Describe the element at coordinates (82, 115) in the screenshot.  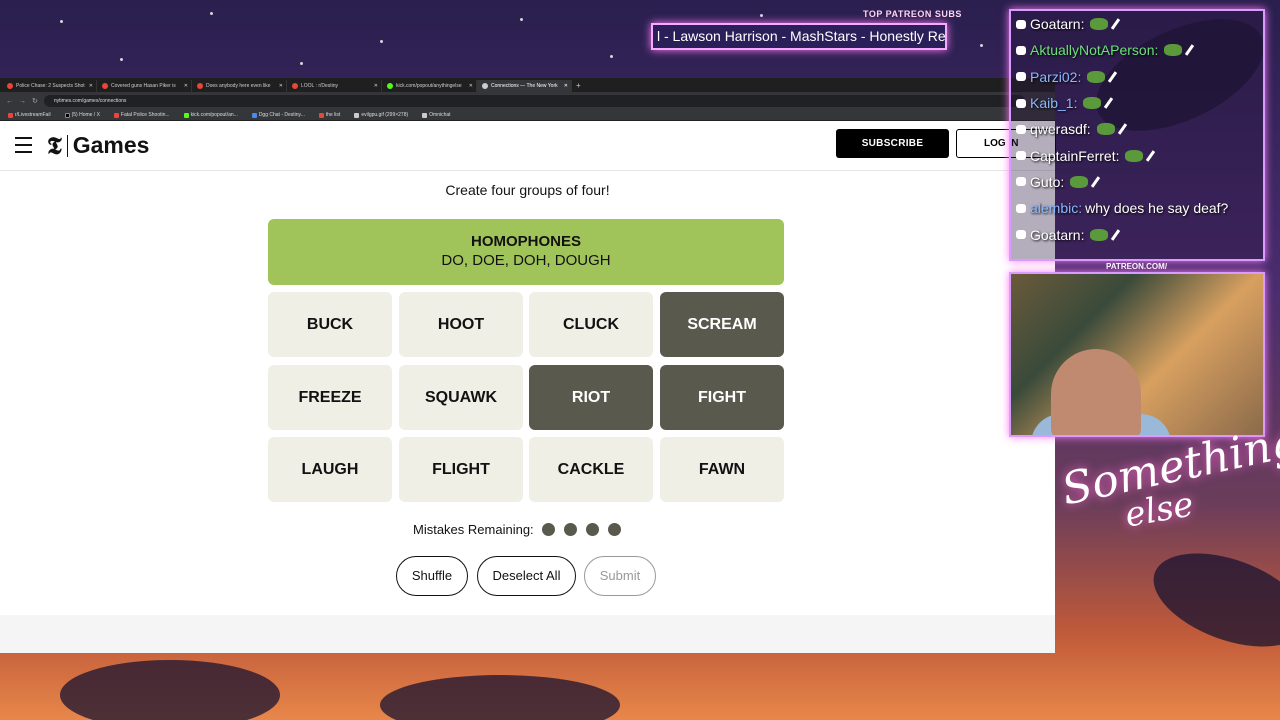
I see `bookmark-item: (5) Home / X` at that location.